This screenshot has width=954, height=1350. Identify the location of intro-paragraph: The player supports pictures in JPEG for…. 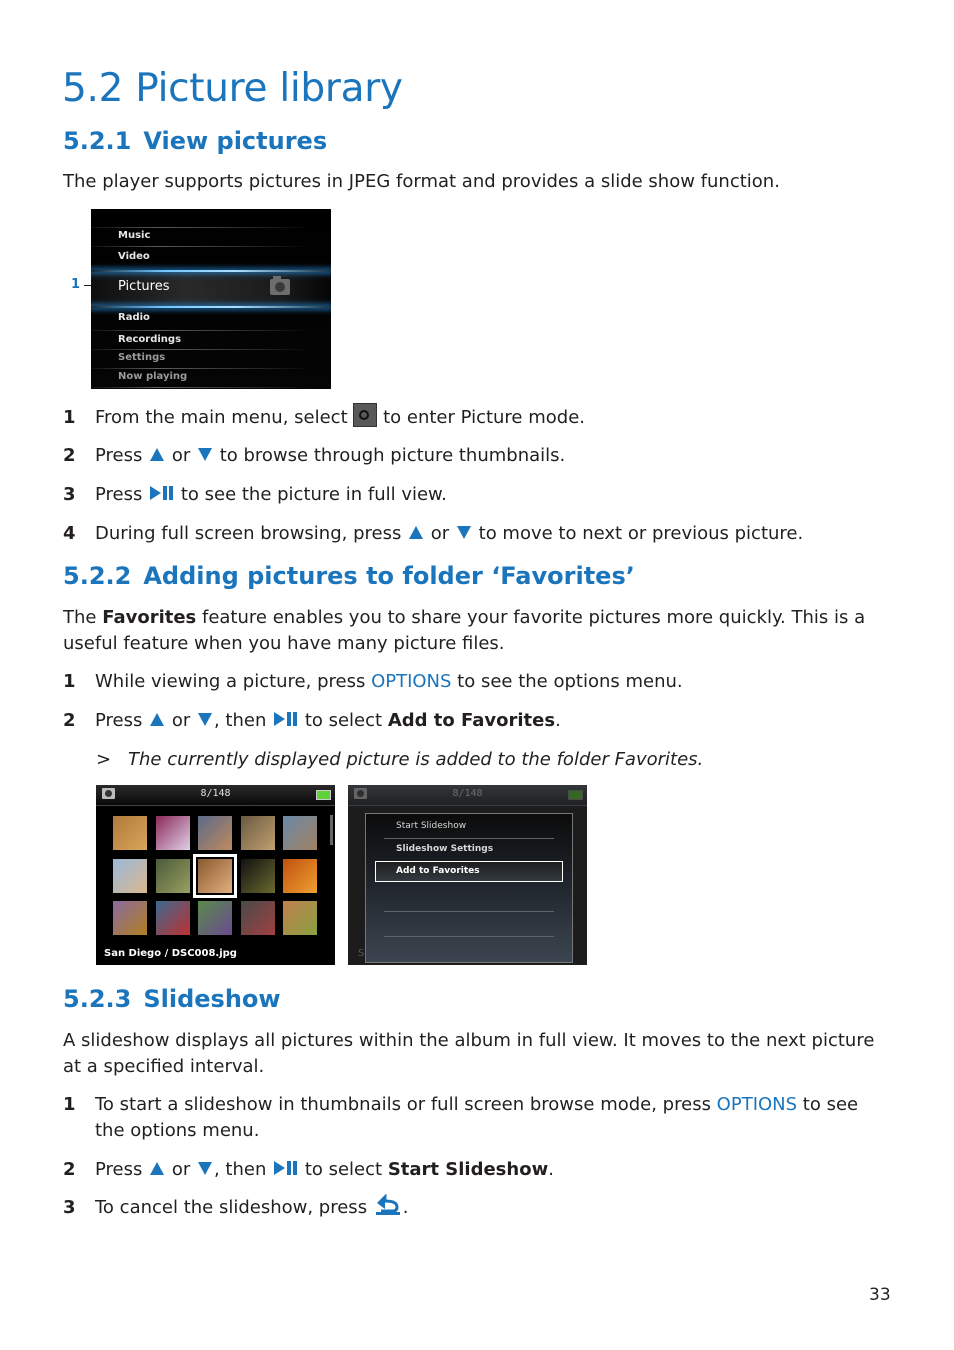
(421, 181).